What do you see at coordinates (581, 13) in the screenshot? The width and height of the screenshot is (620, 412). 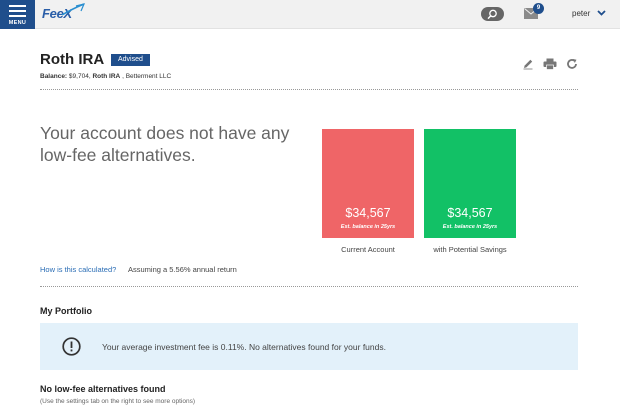 I see `user-menu: peter` at bounding box center [581, 13].